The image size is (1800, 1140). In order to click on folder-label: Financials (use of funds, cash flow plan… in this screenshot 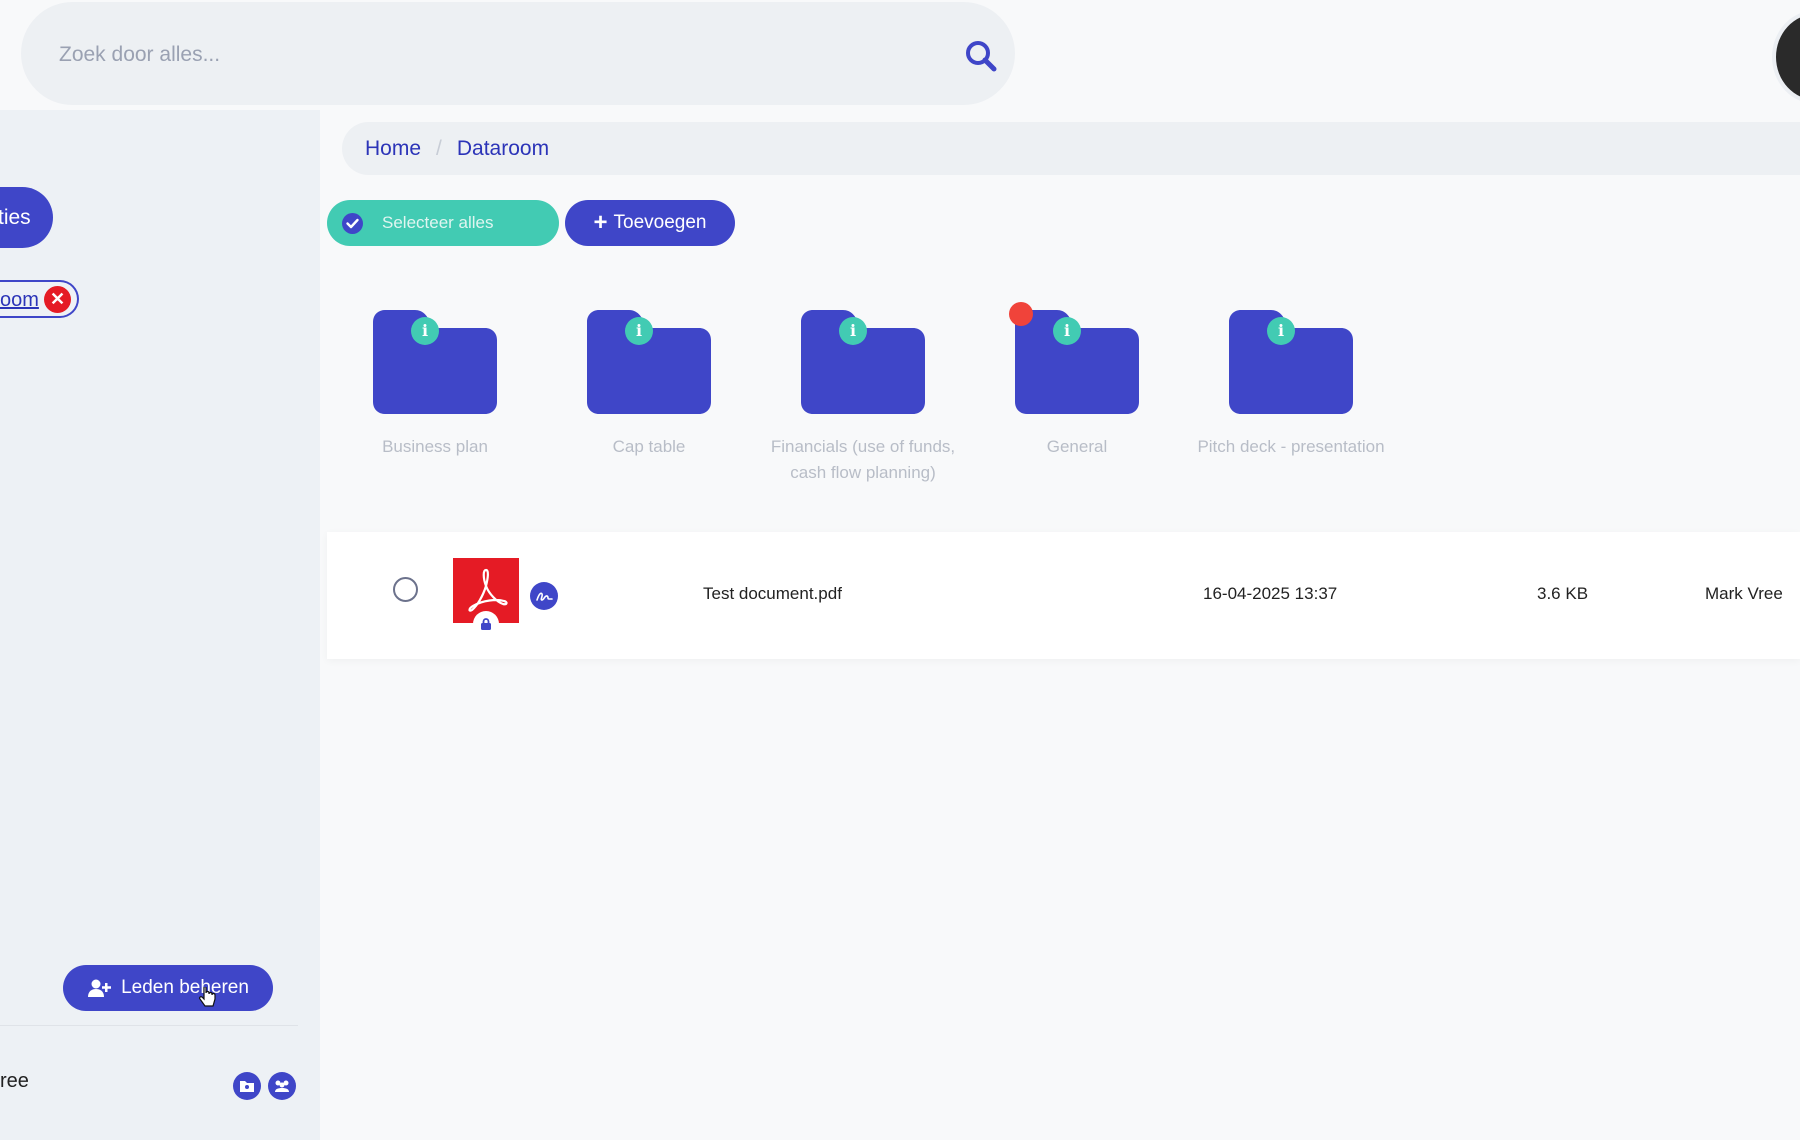, I will do `click(863, 459)`.